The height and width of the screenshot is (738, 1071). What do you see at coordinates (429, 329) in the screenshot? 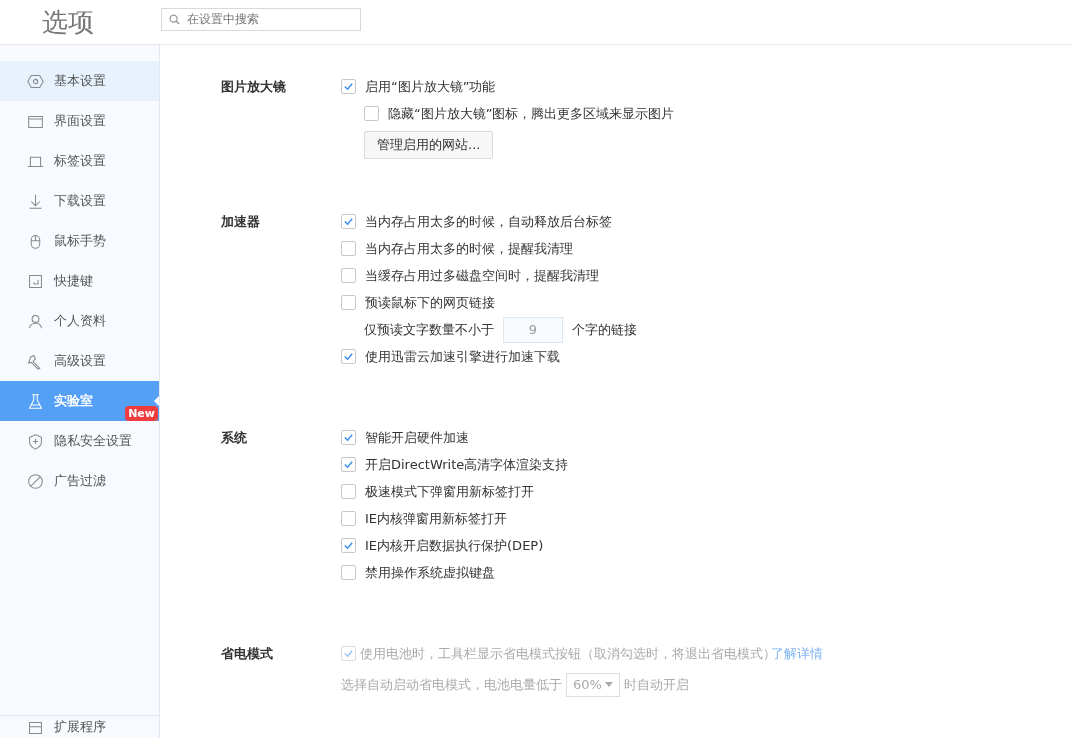
I see `option-label: 仅预读文字数量不小于` at bounding box center [429, 329].